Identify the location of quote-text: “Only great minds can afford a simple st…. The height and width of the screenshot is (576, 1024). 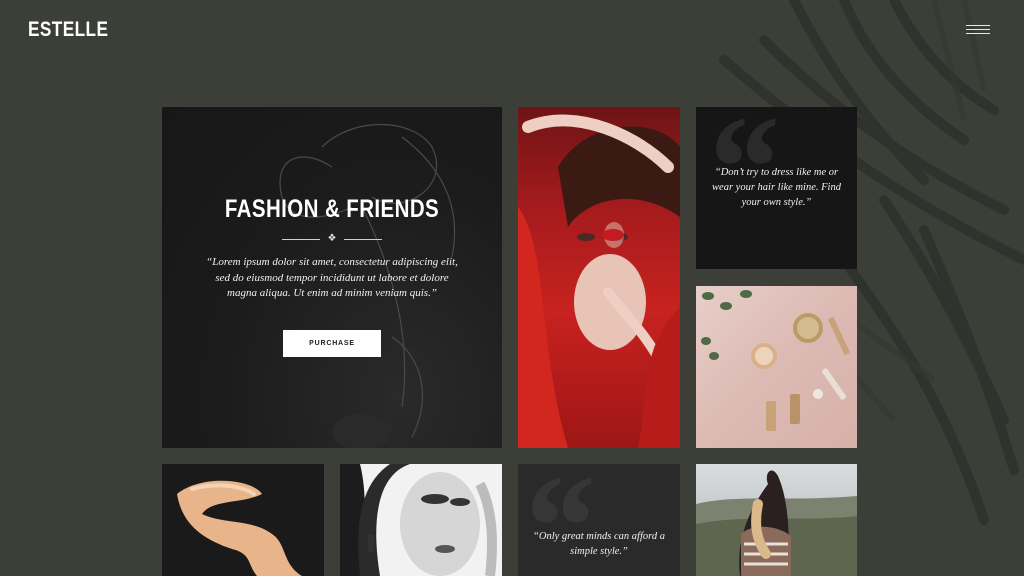
(599, 544).